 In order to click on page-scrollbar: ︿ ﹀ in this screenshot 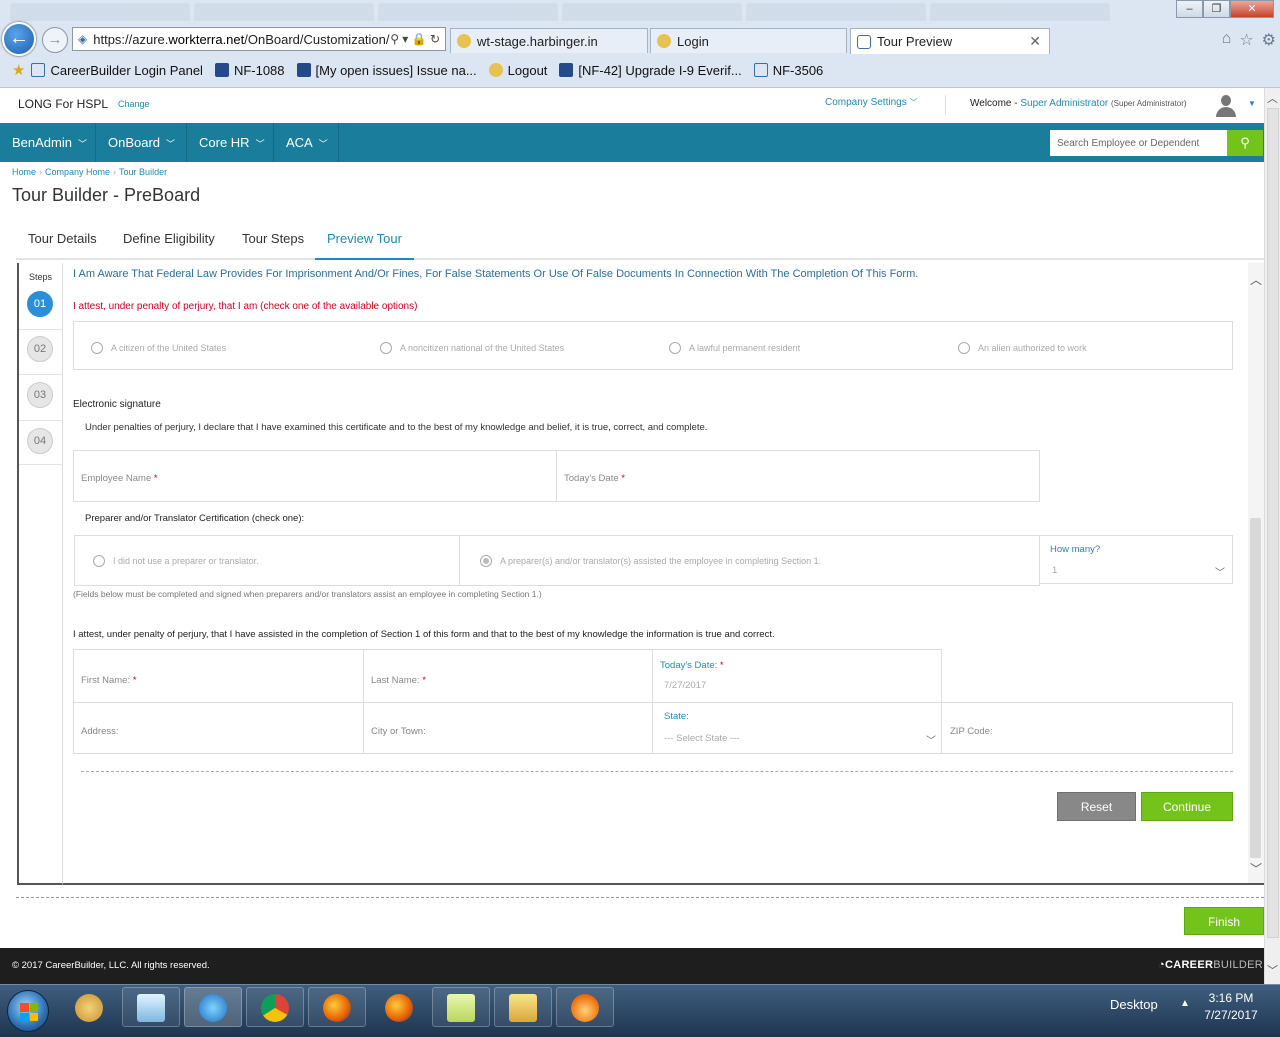, I will do `click(1272, 536)`.